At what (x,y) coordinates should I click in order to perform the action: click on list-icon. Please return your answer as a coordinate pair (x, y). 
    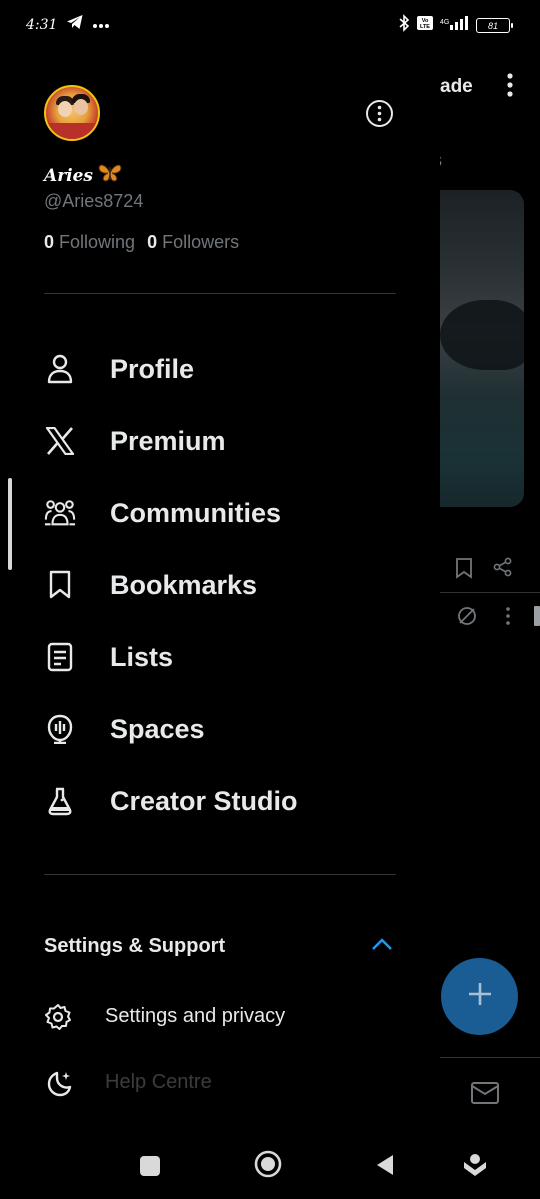
    Looking at the image, I should click on (60, 657).